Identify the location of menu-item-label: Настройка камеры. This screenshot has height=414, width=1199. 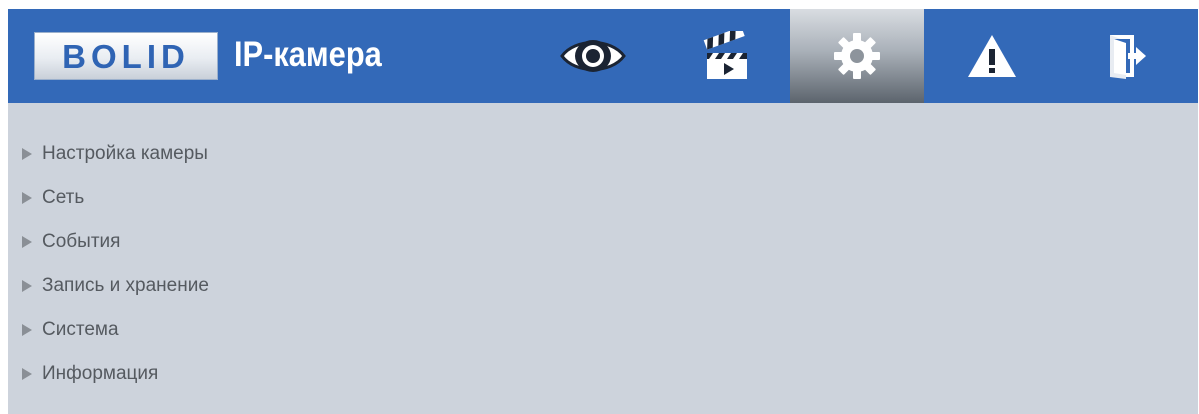
(125, 153).